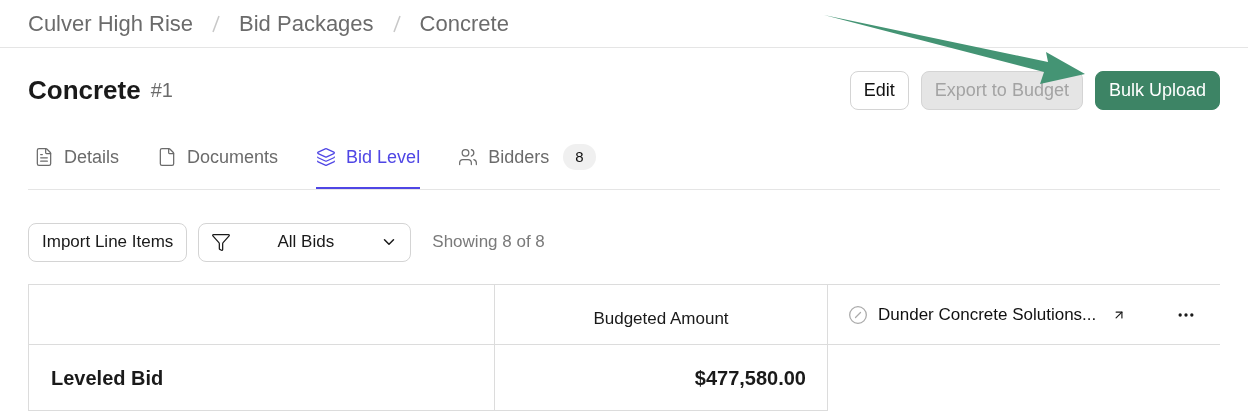  What do you see at coordinates (305, 242) in the screenshot?
I see `bid-filter-dropdown: All Bids` at bounding box center [305, 242].